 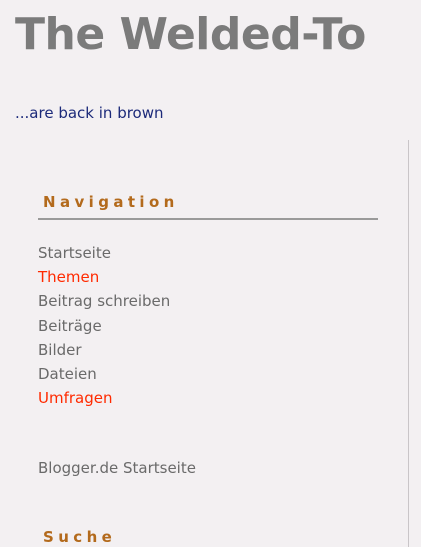 I want to click on nav-item-beitraege: Beiträge, so click(x=104, y=326).